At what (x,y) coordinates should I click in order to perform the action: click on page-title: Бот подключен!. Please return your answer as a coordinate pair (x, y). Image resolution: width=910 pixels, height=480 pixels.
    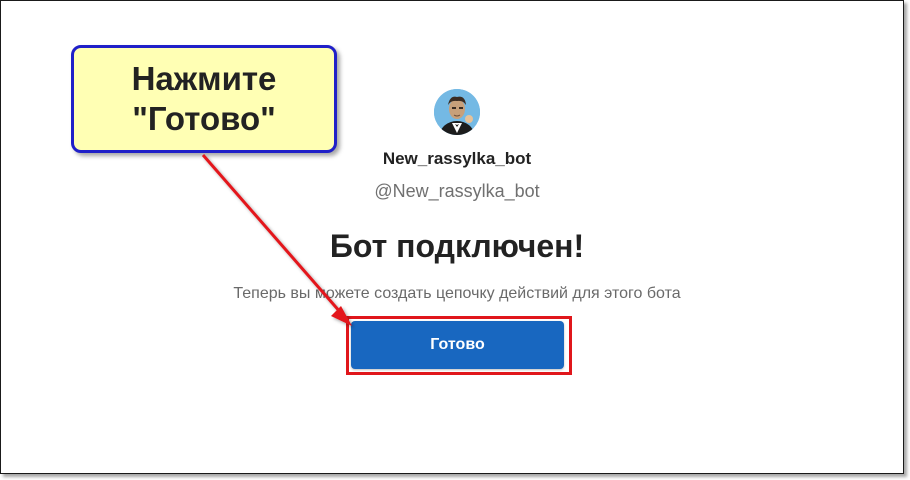
    Looking at the image, I should click on (457, 246).